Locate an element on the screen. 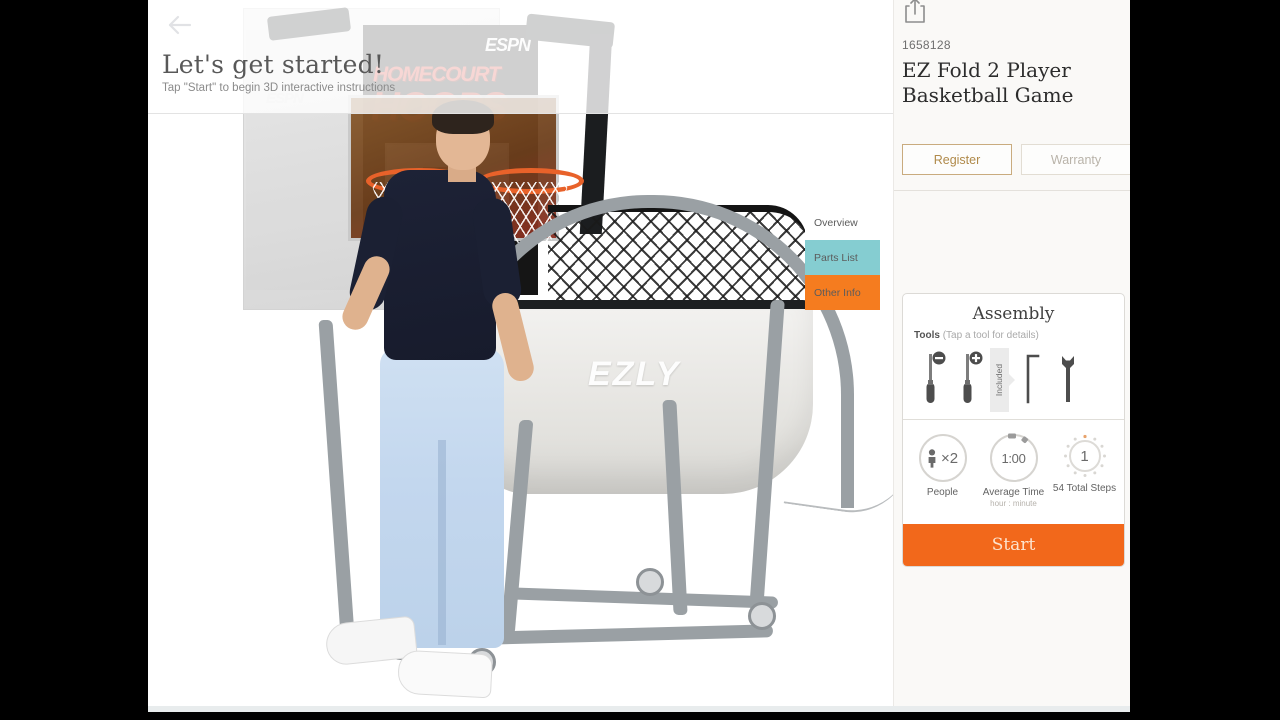  share-icon is located at coordinates (915, 13).